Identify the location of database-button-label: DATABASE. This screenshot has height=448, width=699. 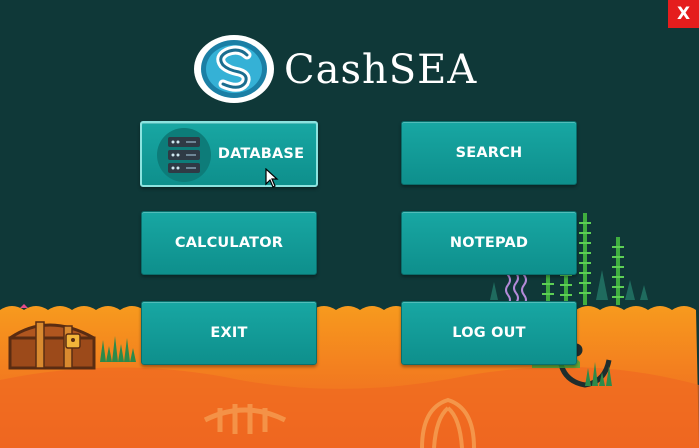
(261, 154).